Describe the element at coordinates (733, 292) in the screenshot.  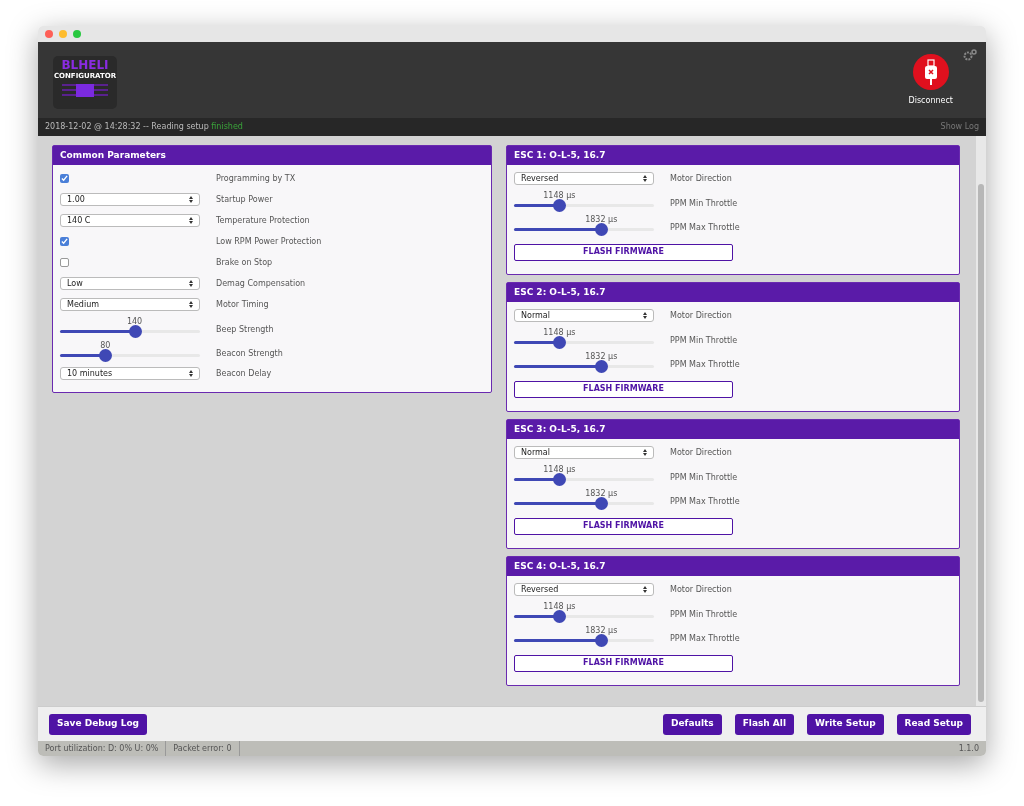
I see `panel-header: ESC 2: O-L-5, 16.7` at that location.